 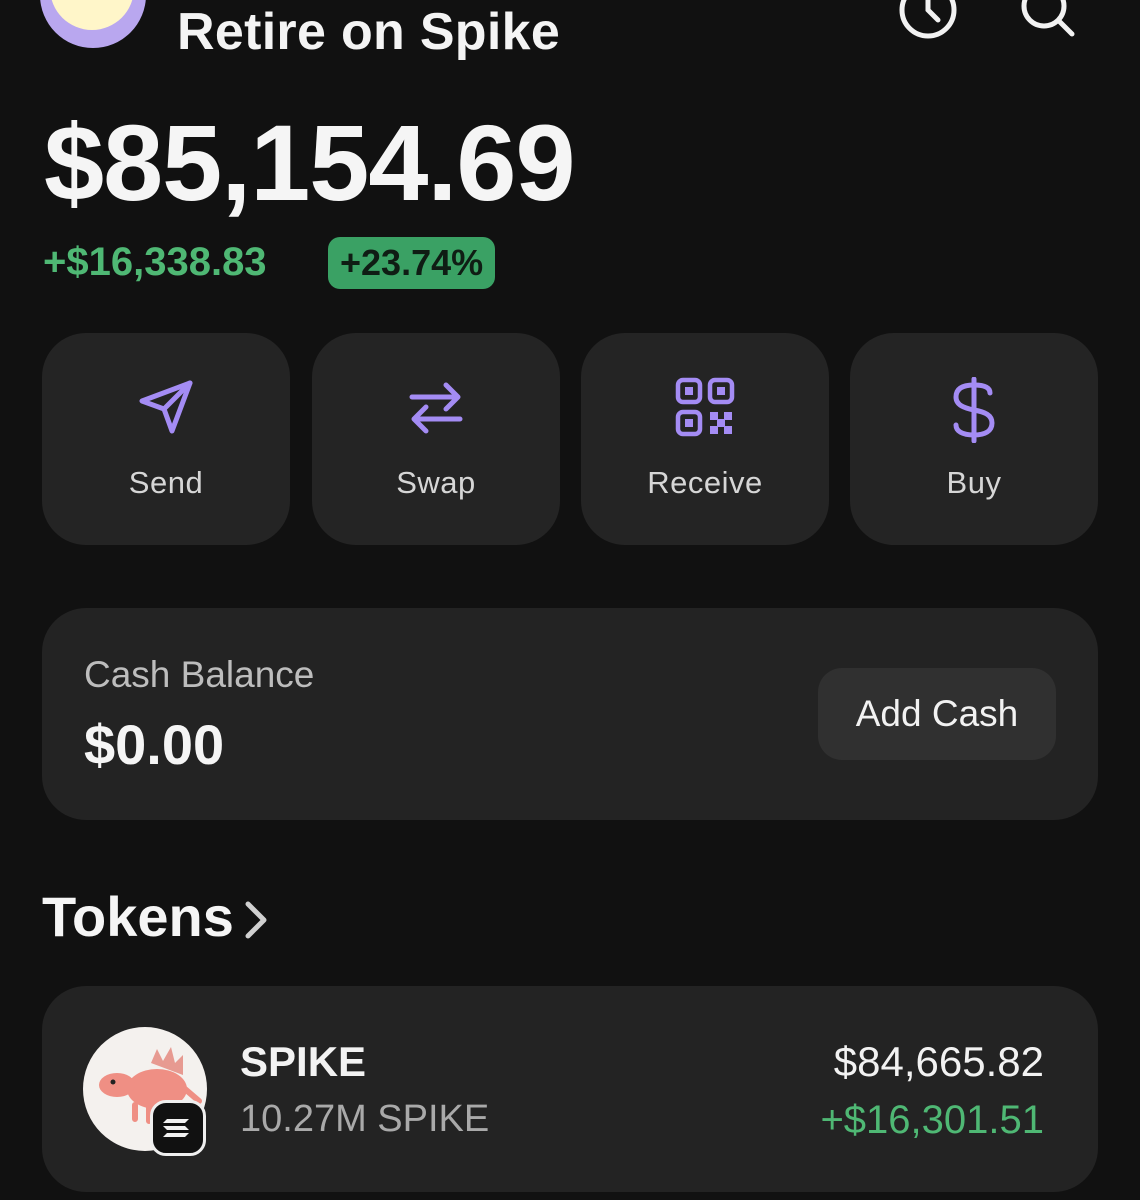 What do you see at coordinates (199, 674) in the screenshot?
I see `cash-balance-label: Cash Balance` at bounding box center [199, 674].